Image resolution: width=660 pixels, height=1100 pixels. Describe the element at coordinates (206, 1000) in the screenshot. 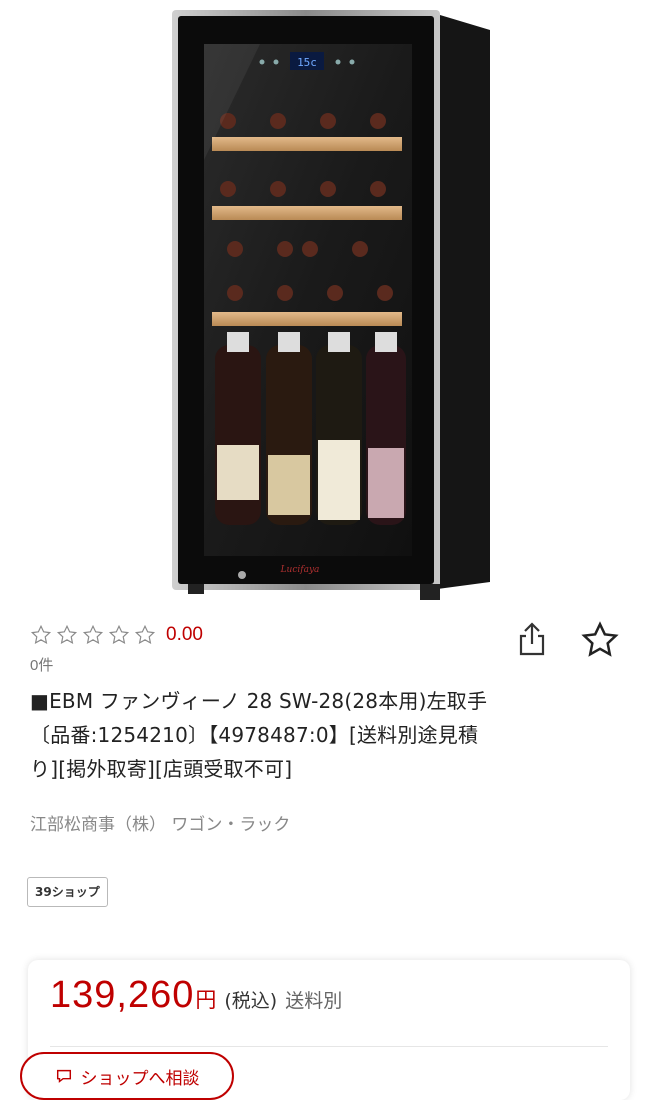

I see `price-currency: 円` at that location.